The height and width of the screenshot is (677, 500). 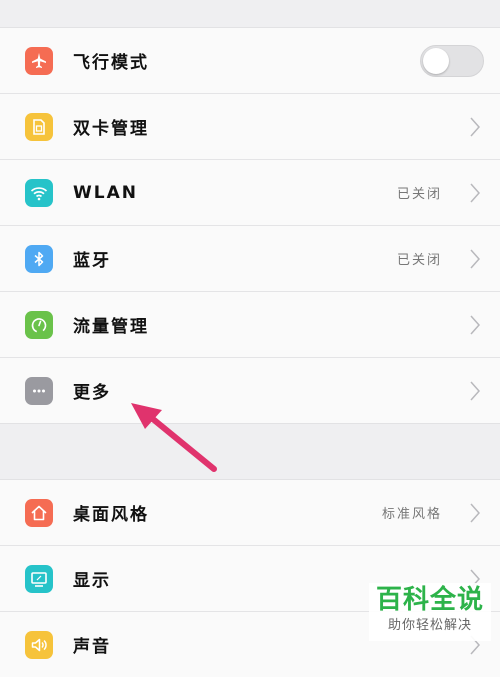 What do you see at coordinates (436, 60) in the screenshot?
I see `toggle-knob` at bounding box center [436, 60].